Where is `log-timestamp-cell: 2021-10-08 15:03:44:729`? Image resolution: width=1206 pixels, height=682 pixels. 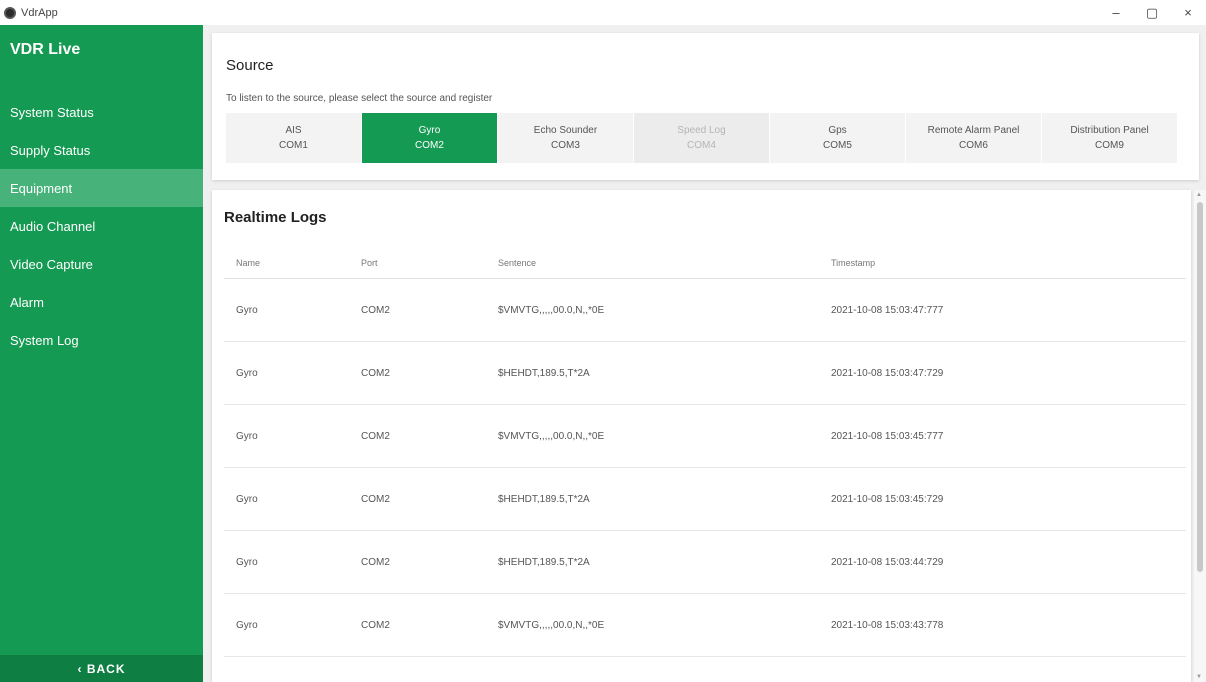
log-timestamp-cell: 2021-10-08 15:03:44:729 is located at coordinates (887, 562).